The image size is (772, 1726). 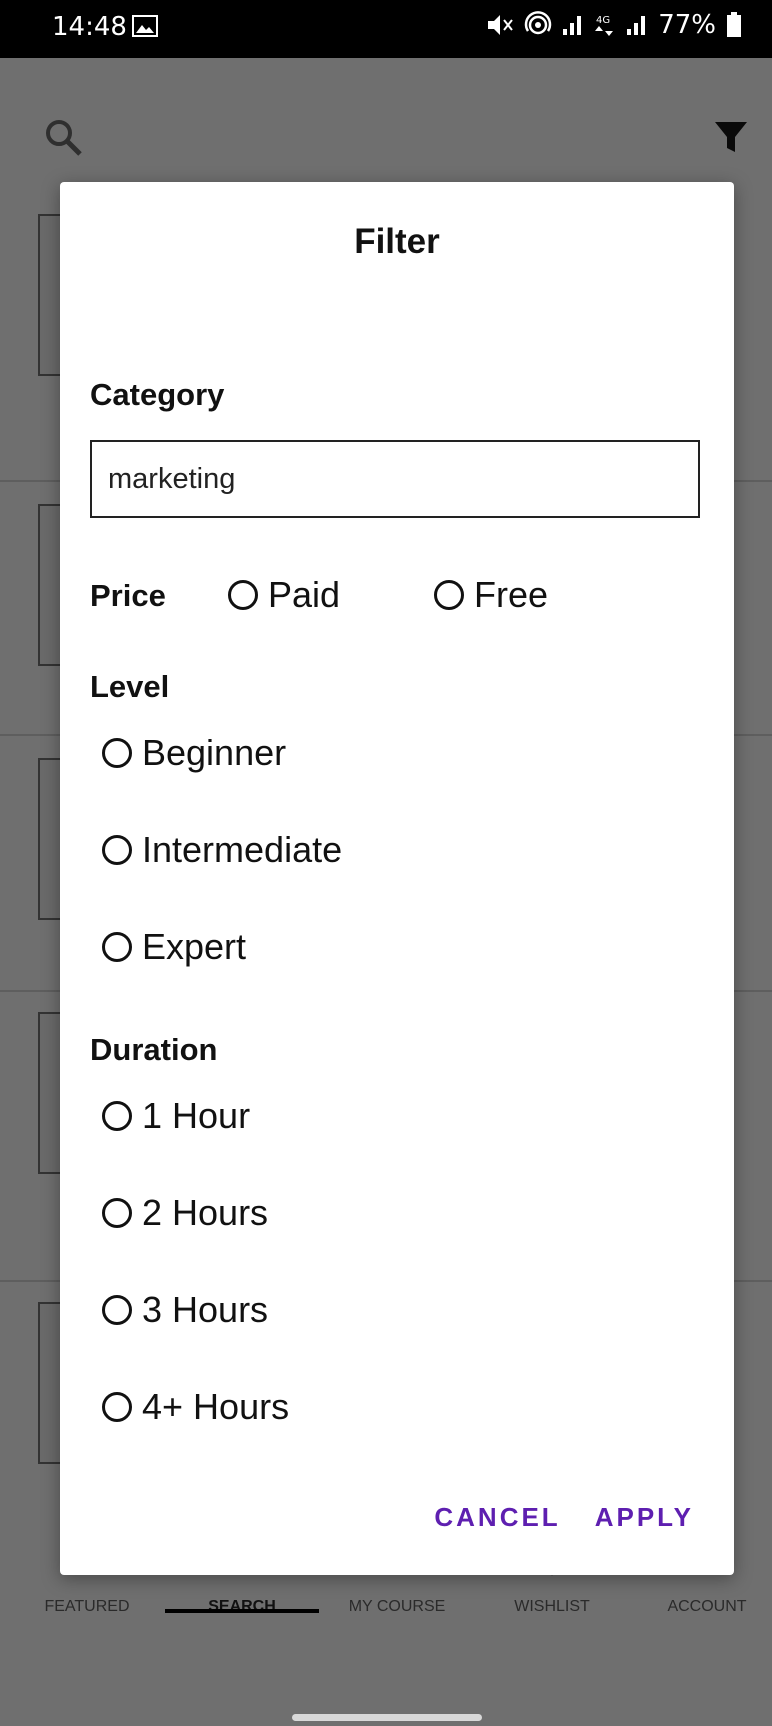 What do you see at coordinates (304, 594) in the screenshot?
I see `radio-label: Paid` at bounding box center [304, 594].